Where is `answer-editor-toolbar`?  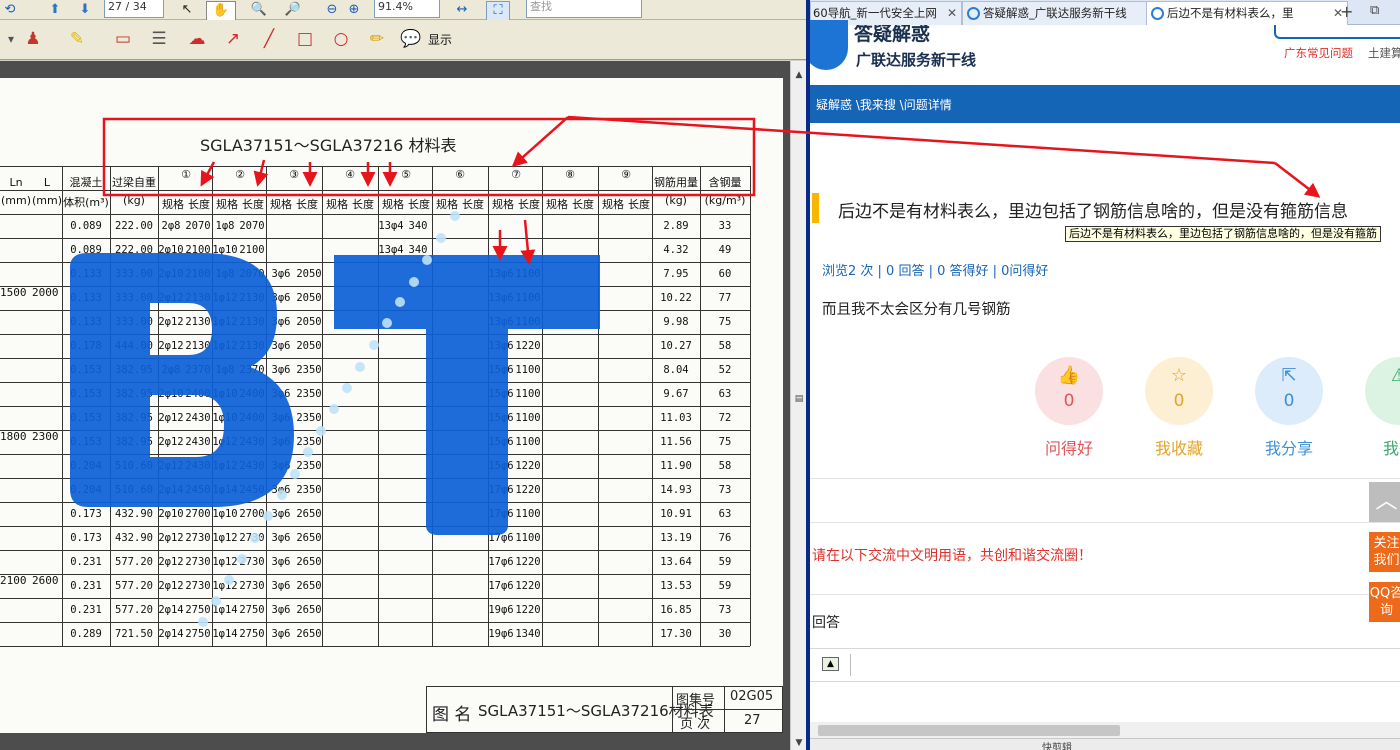 answer-editor-toolbar is located at coordinates (1105, 665).